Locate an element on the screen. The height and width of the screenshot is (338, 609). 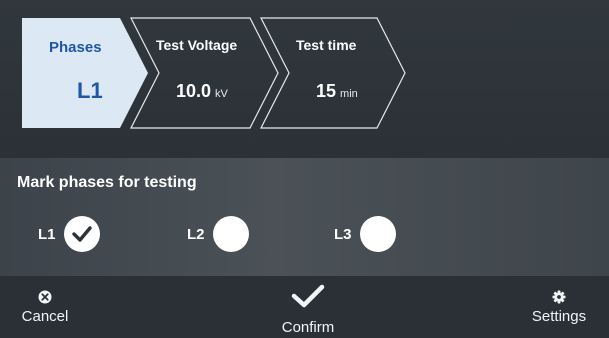
settings-button: Settings is located at coordinates (559, 307).